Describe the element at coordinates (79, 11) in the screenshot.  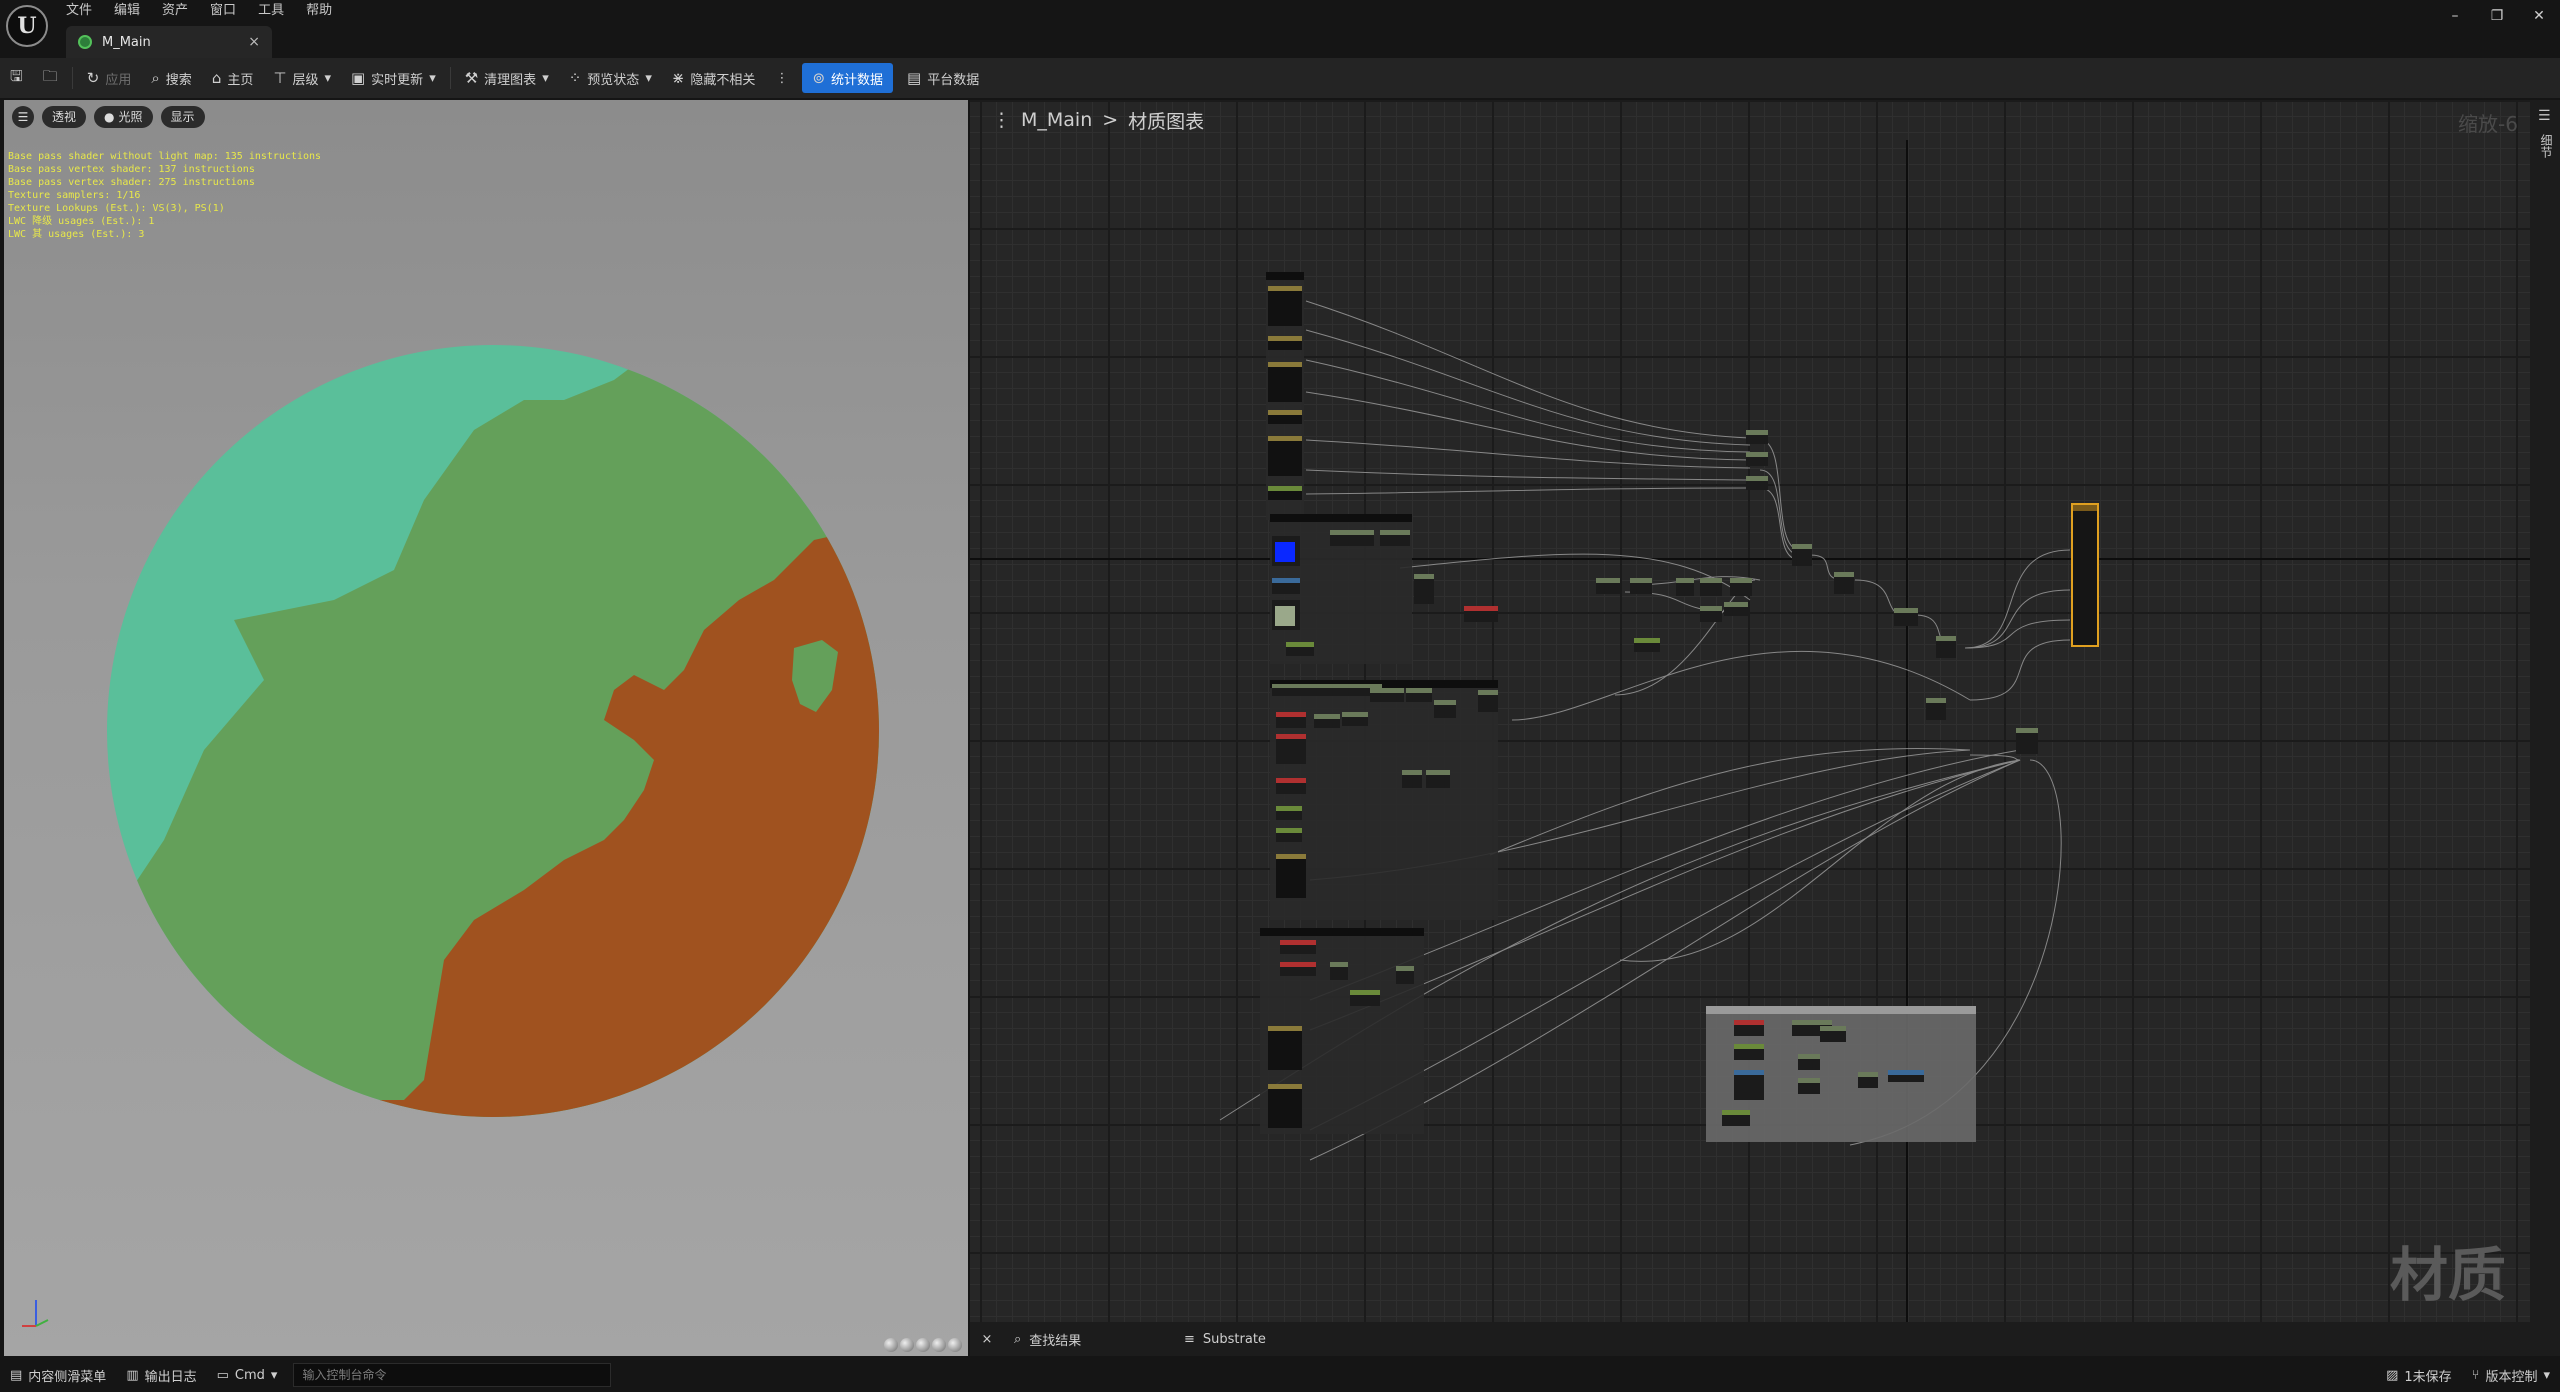
I see `menu-file: 文件` at that location.